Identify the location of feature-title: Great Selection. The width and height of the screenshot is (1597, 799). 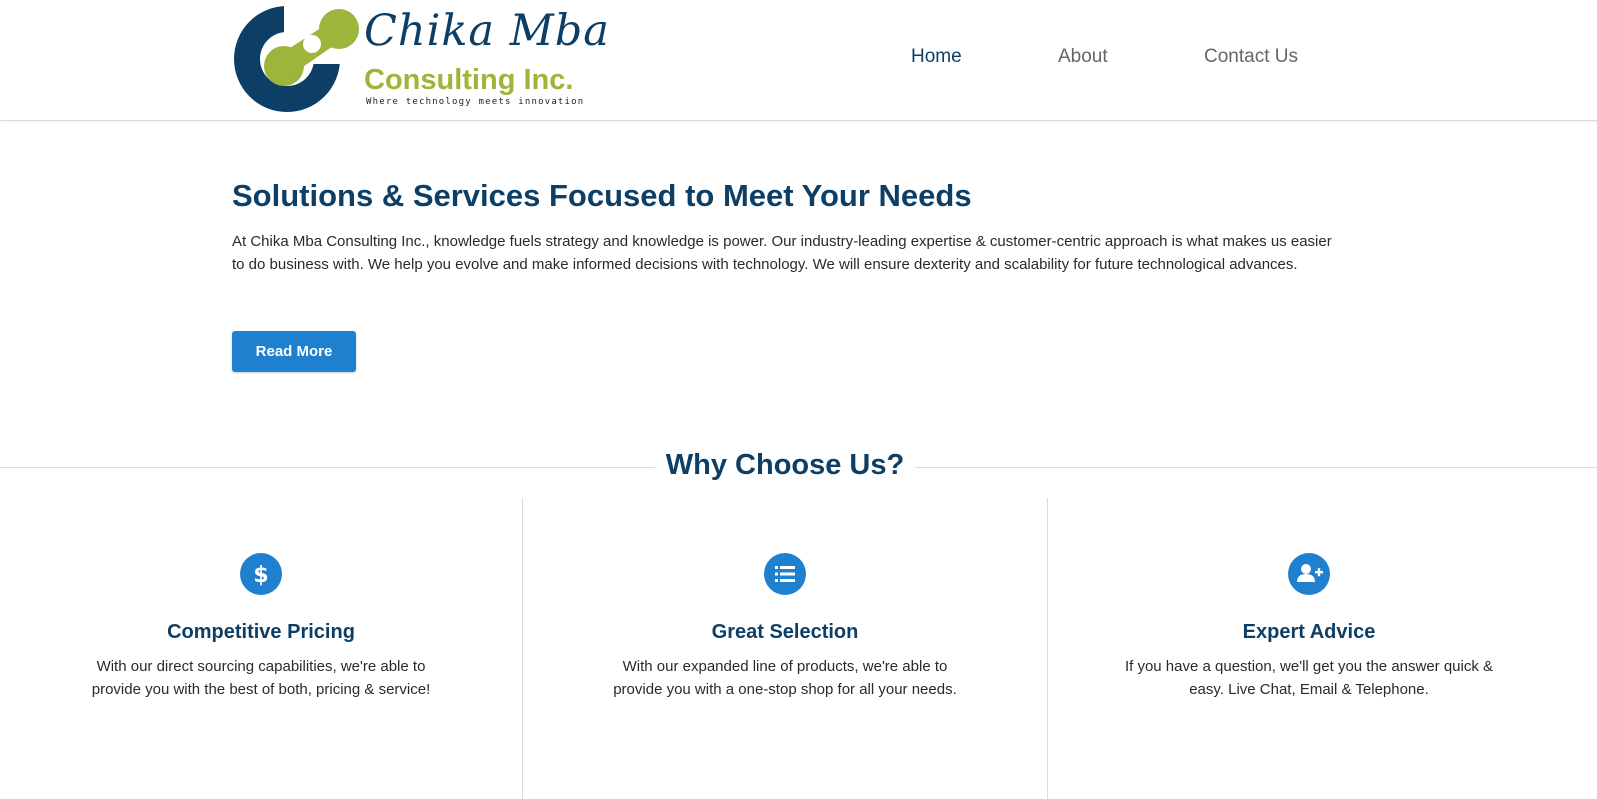
(785, 632).